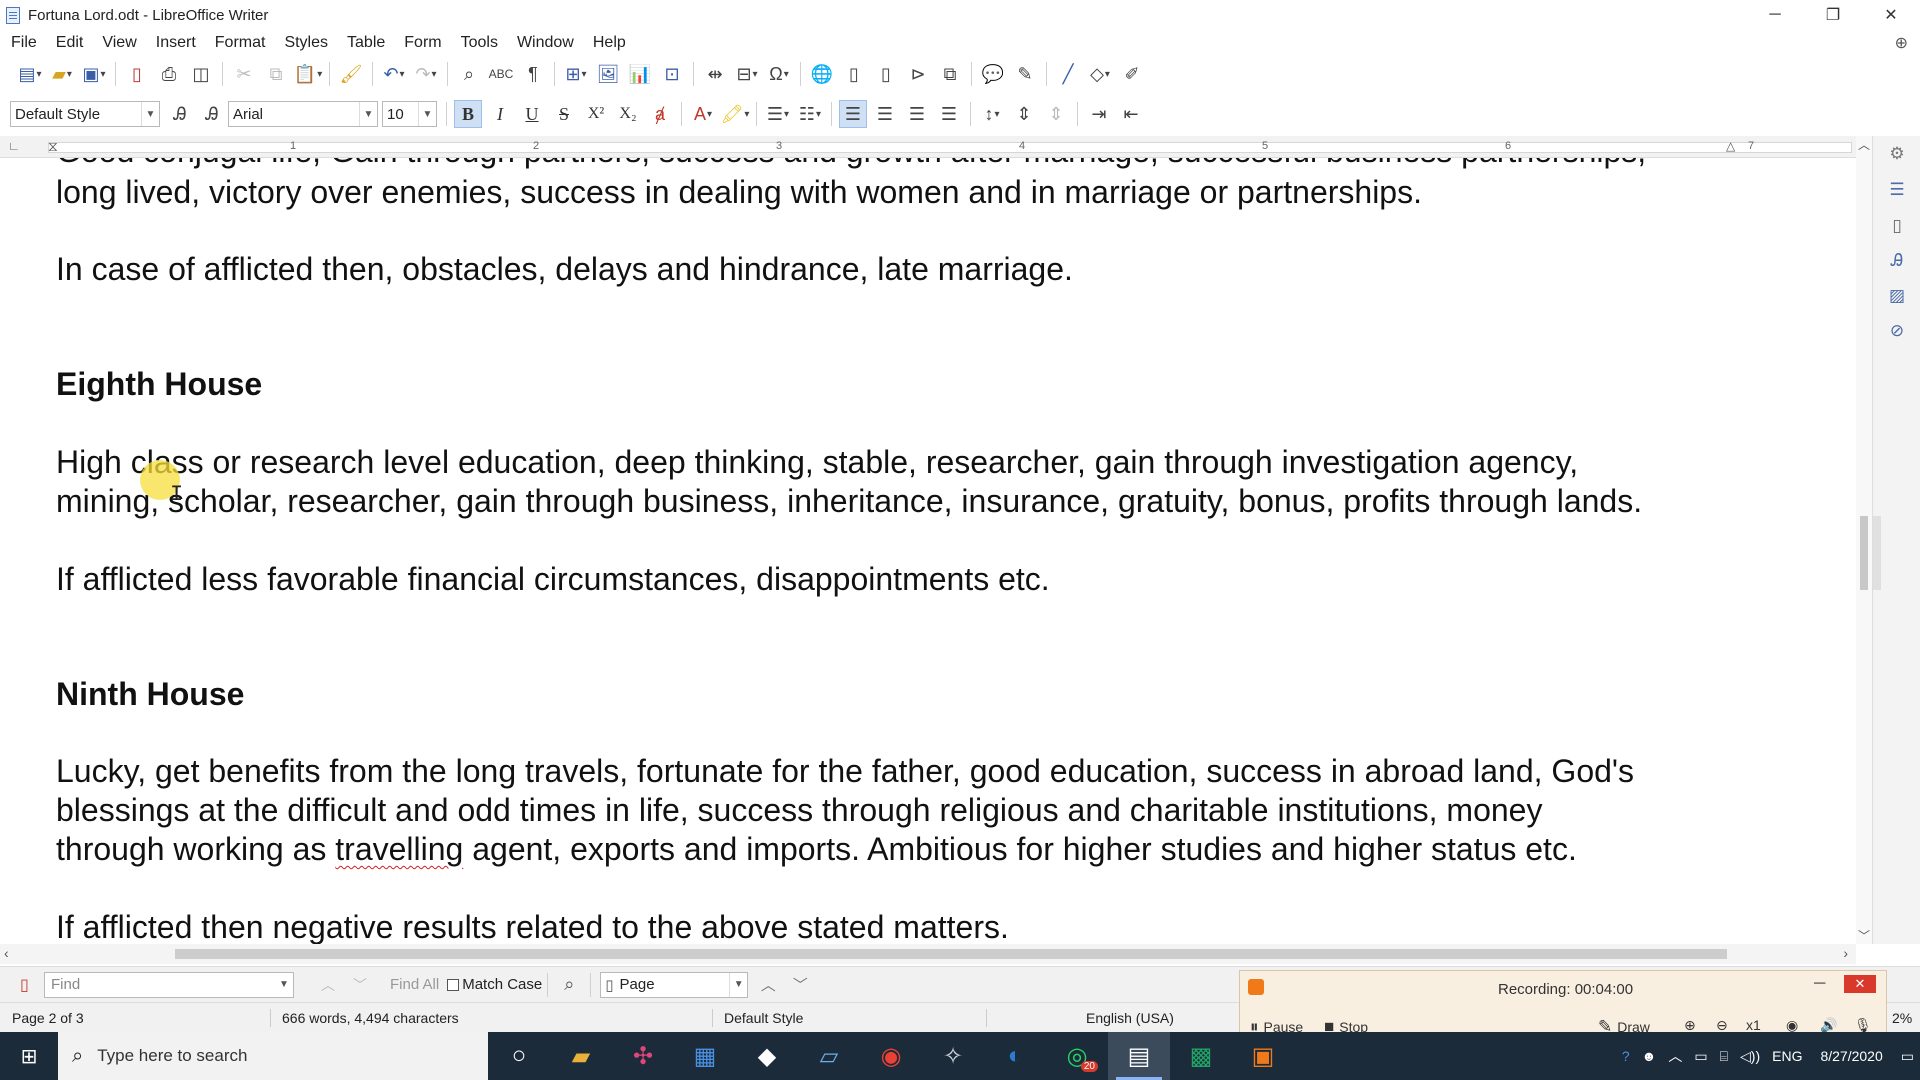  Describe the element at coordinates (906, 694) in the screenshot. I see `heading-ninth-house: Ninth House` at that location.